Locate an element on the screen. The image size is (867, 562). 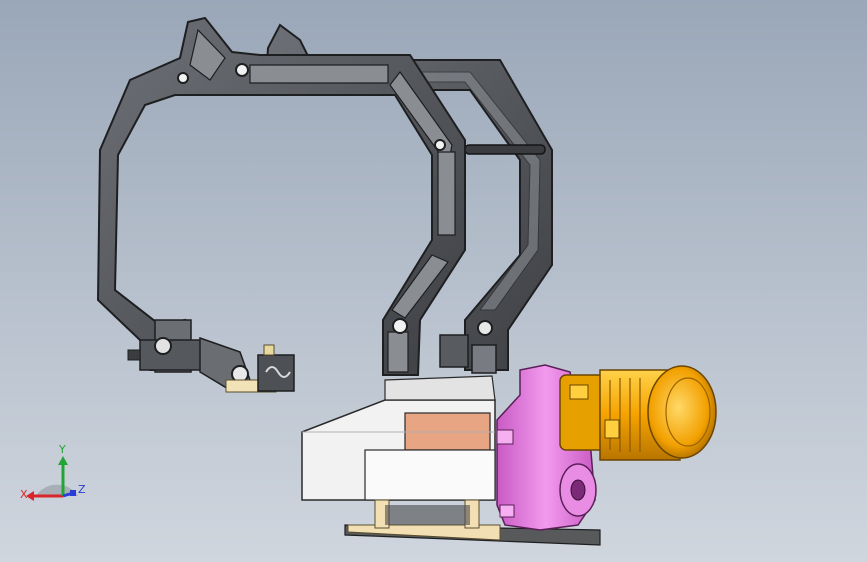
cross-bar is located at coordinates (505, 149).